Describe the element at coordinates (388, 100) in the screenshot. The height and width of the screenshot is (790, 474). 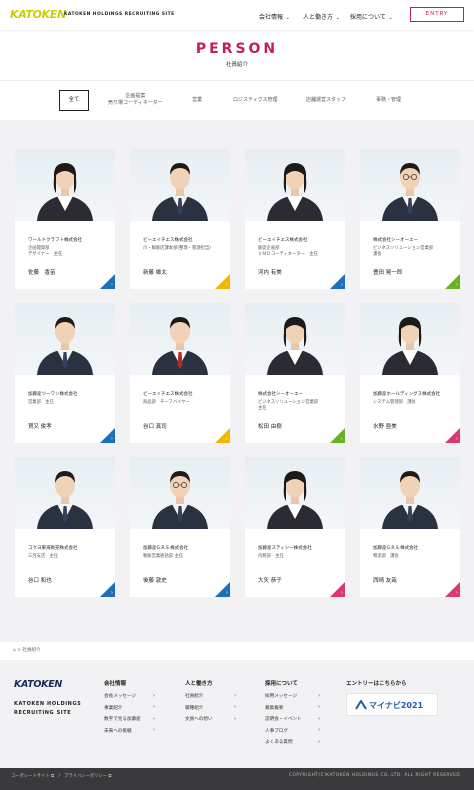
I see `tab-admin: 事務・管理` at that location.